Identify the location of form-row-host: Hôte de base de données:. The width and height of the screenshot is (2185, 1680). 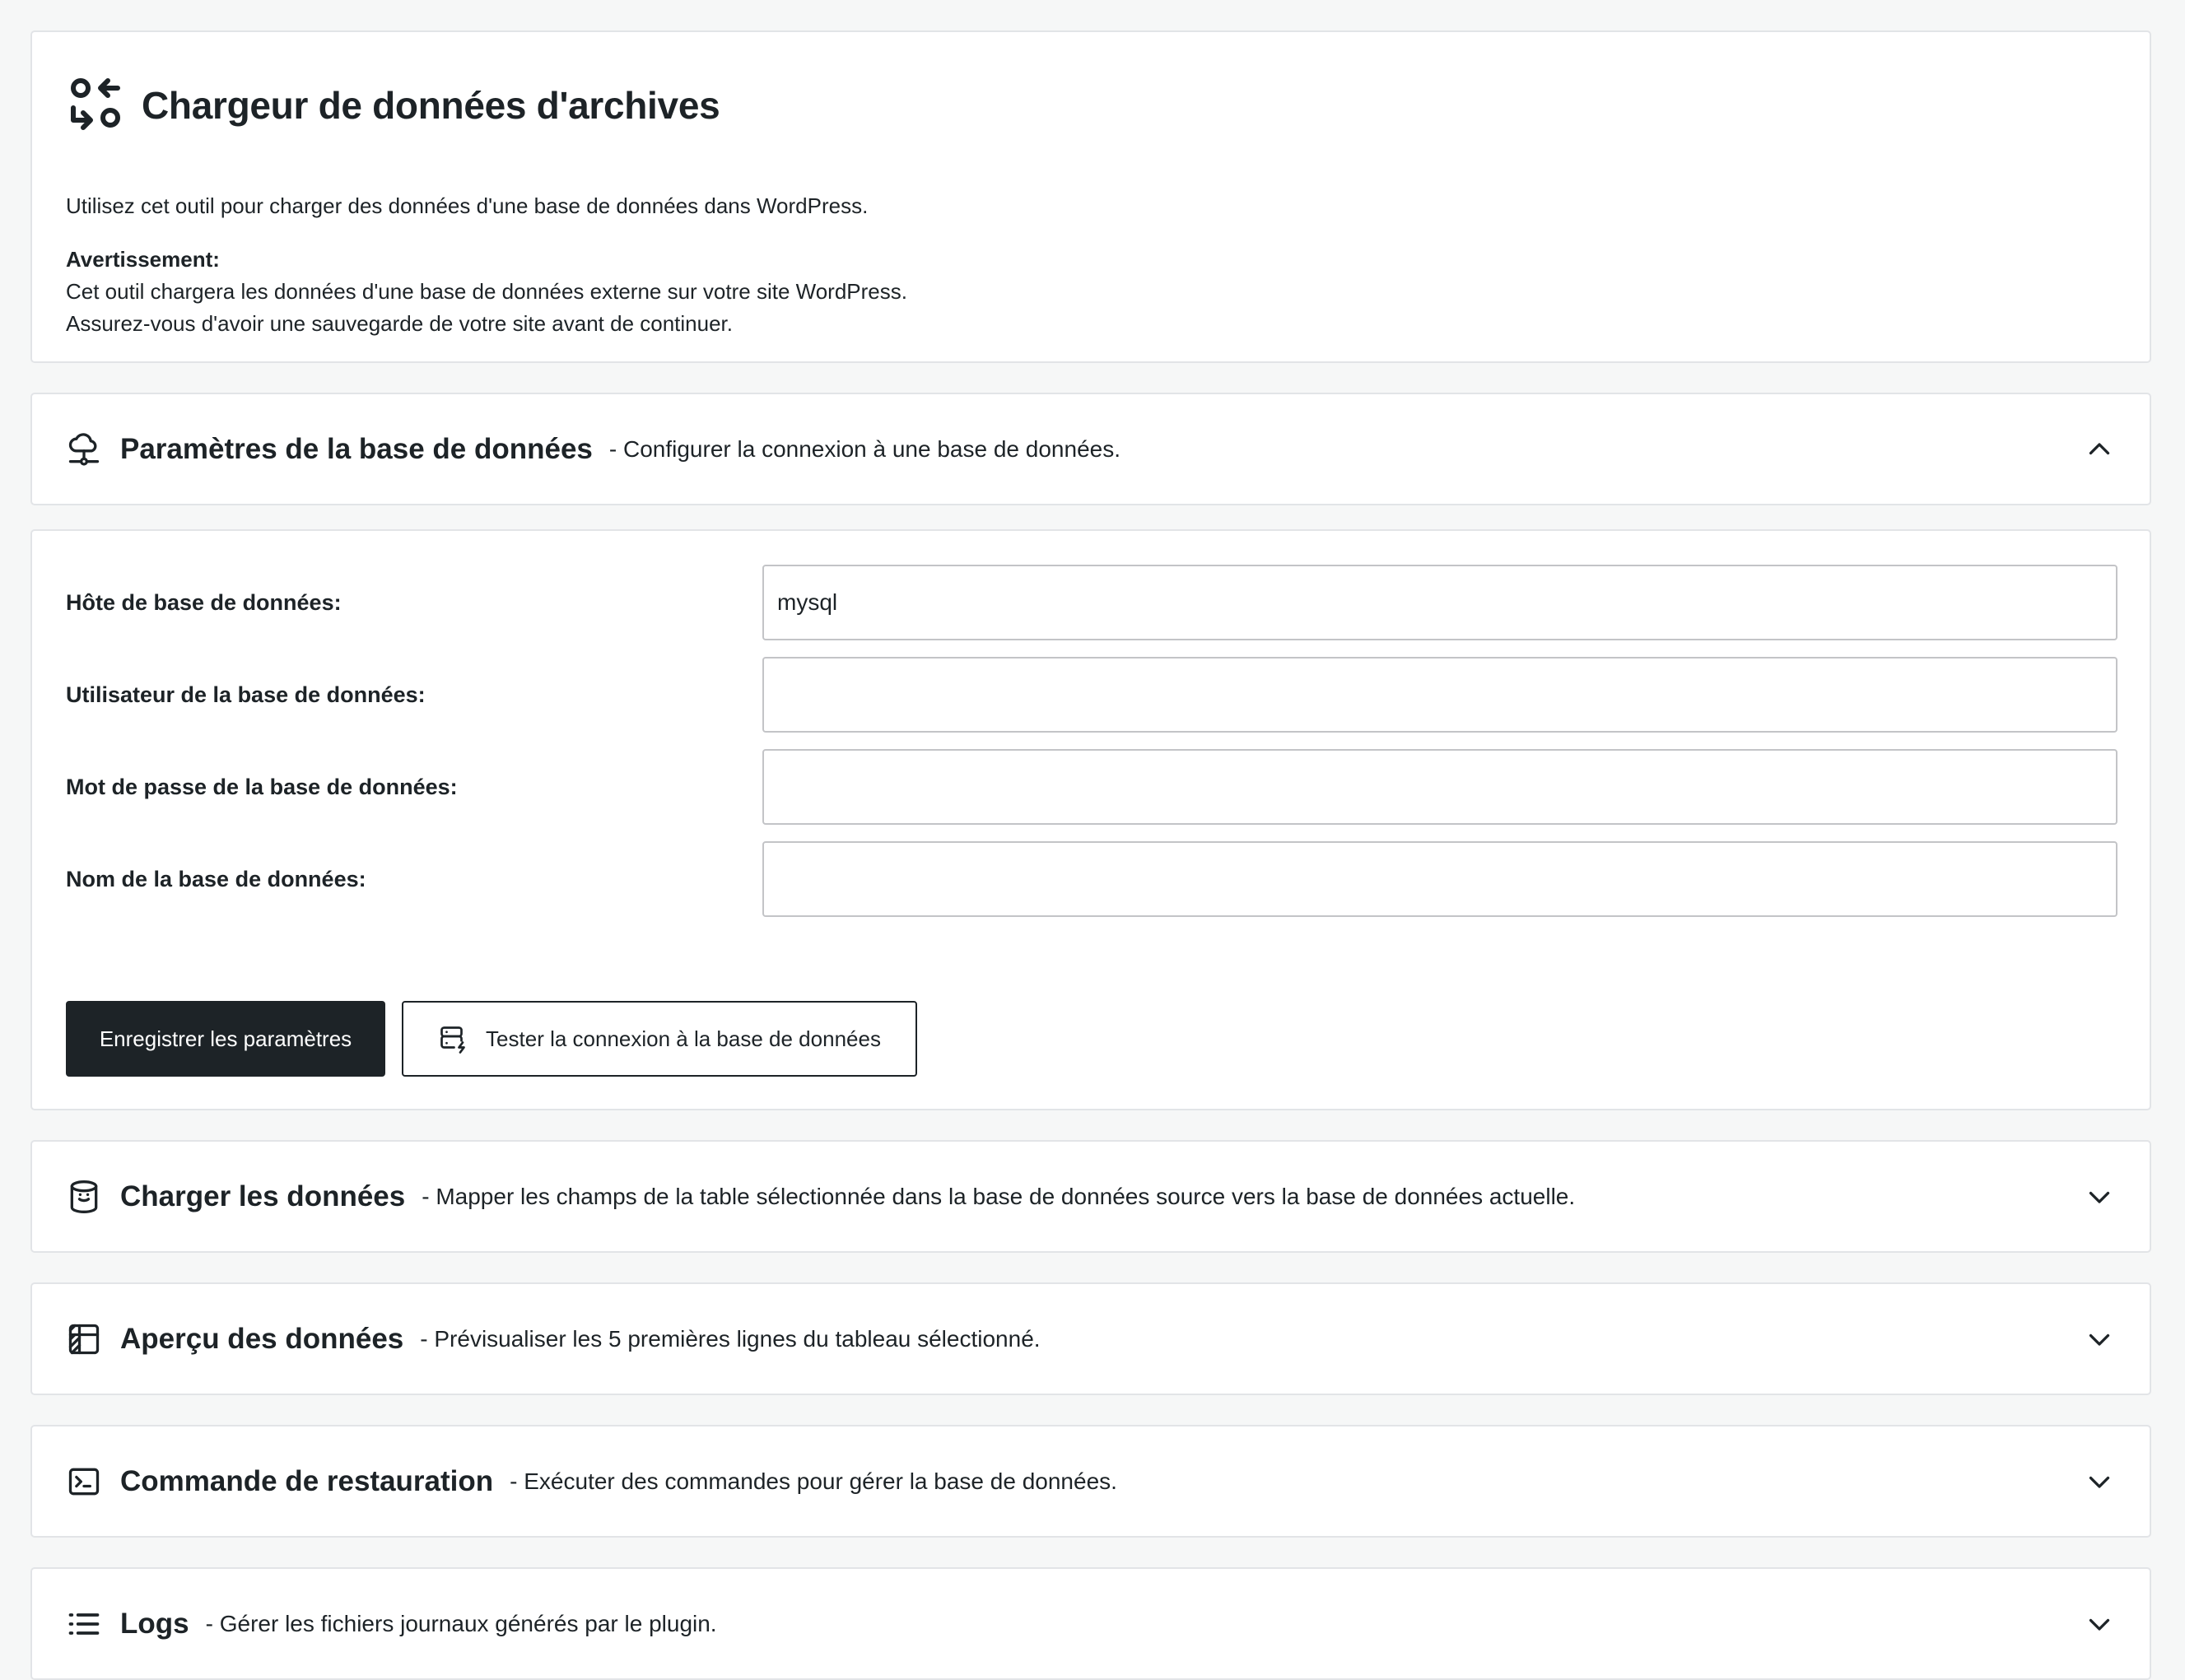
(1091, 602).